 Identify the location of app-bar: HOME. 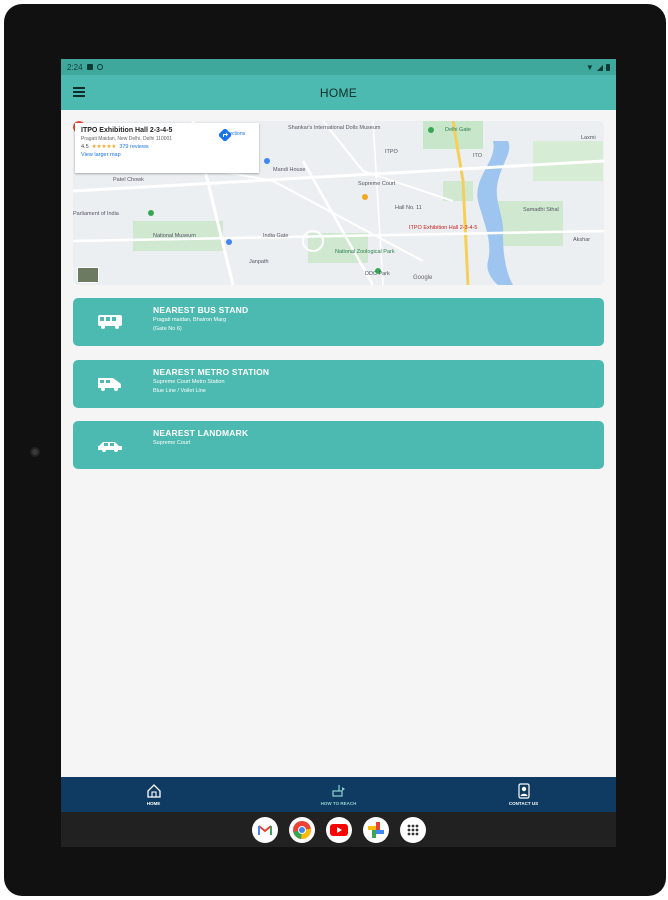
(338, 92).